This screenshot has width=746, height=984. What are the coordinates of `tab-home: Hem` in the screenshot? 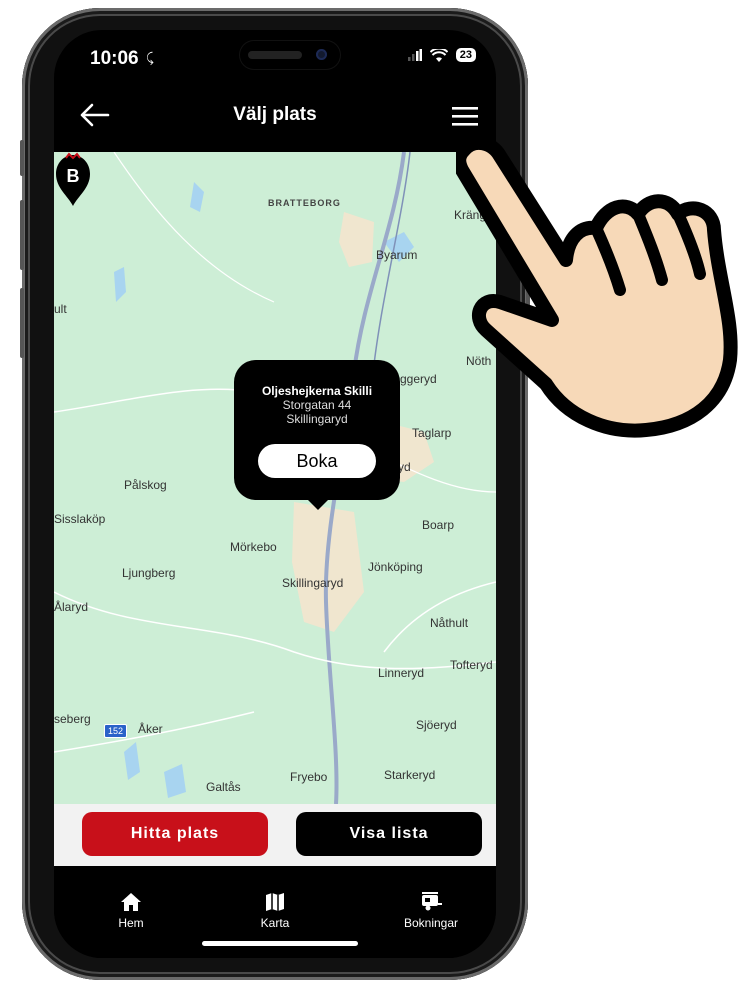 It's located at (131, 910).